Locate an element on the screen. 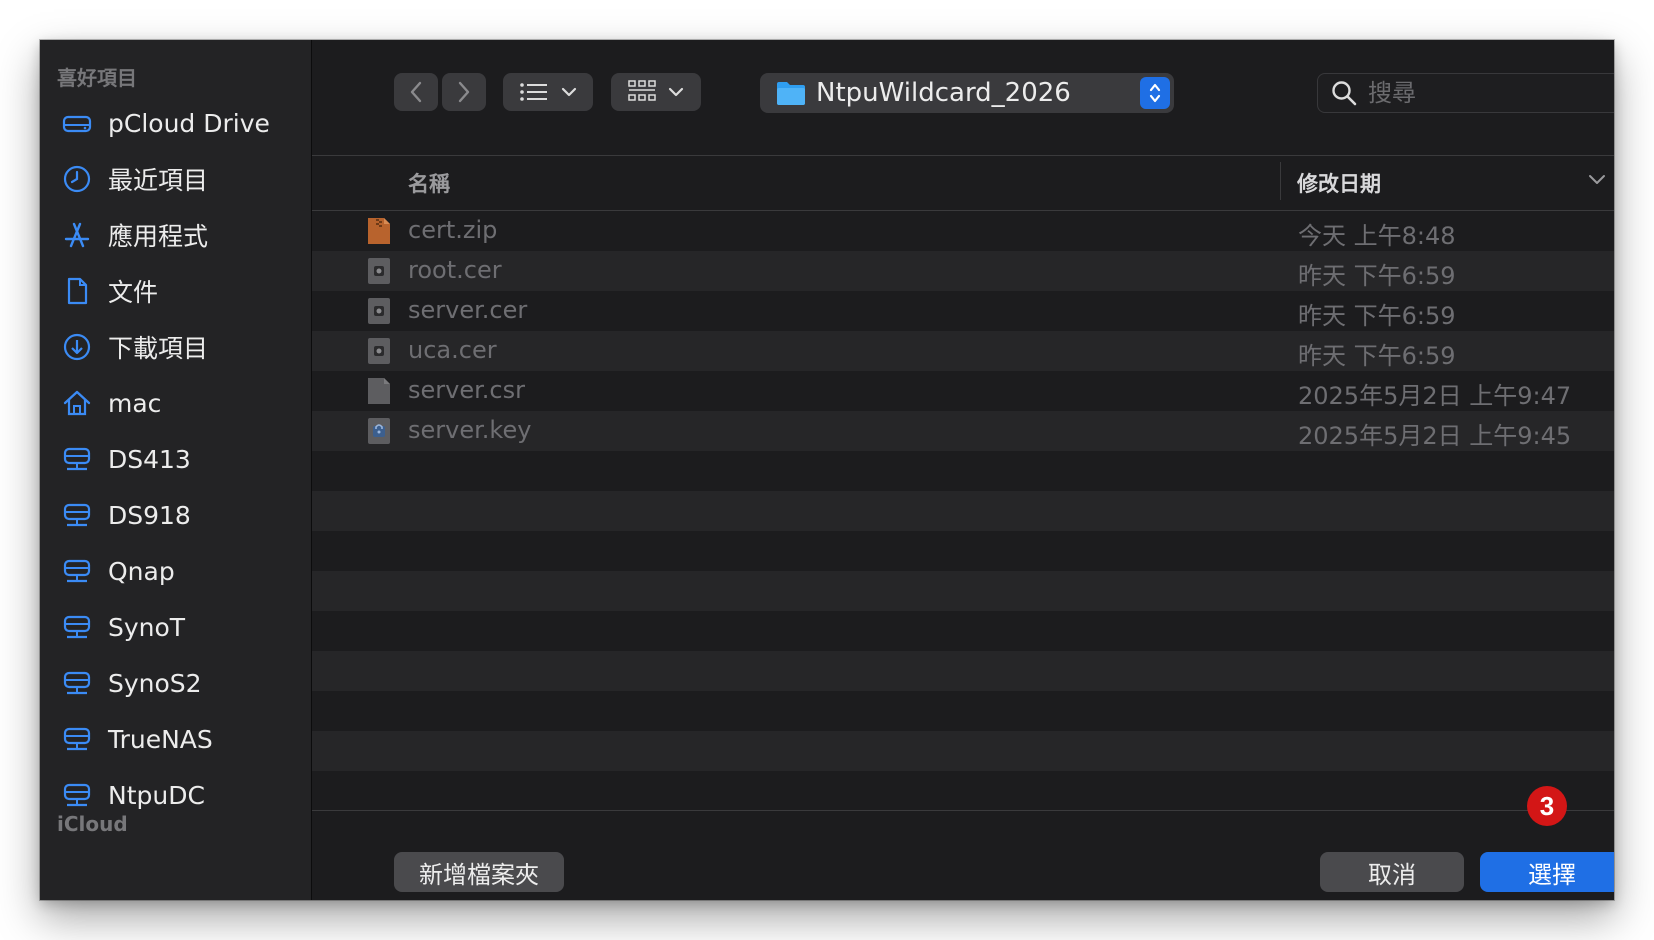 Image resolution: width=1654 pixels, height=940 pixels. chevron-right-icon is located at coordinates (464, 92).